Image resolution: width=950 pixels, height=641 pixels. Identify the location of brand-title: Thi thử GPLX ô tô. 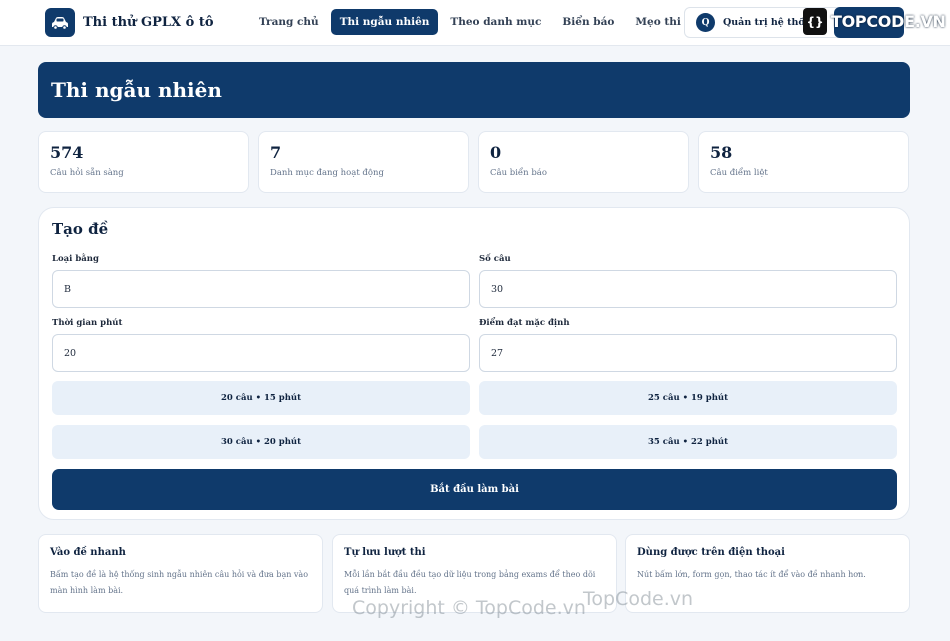
(148, 22).